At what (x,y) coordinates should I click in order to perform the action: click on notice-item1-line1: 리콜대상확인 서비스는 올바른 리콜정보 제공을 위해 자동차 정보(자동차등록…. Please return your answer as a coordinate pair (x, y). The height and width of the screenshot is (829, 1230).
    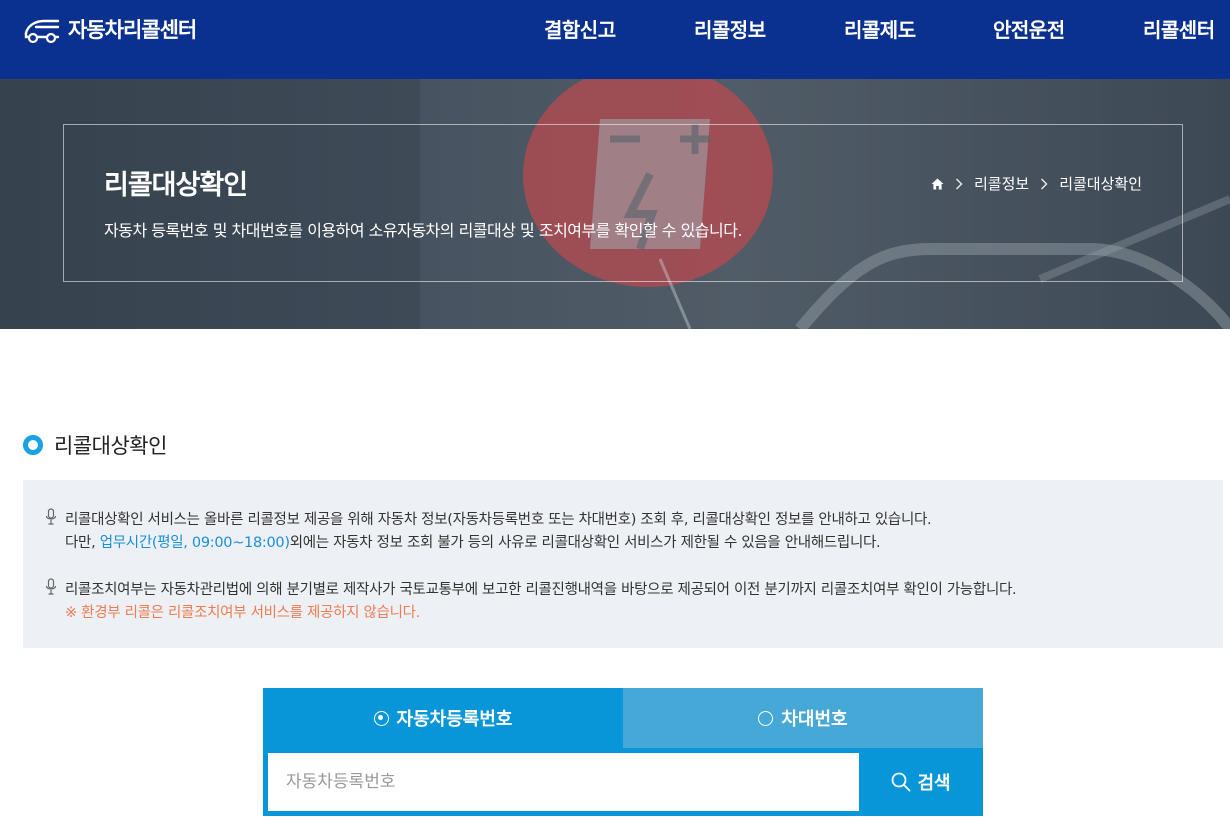
    Looking at the image, I should click on (498, 520).